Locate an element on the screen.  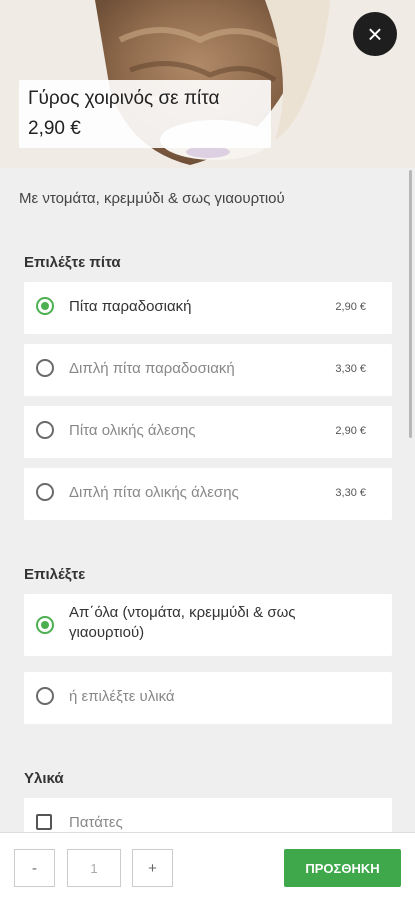
add-to-cart-button: ΠΡΟΣΘΗΚΗ is located at coordinates (342, 868).